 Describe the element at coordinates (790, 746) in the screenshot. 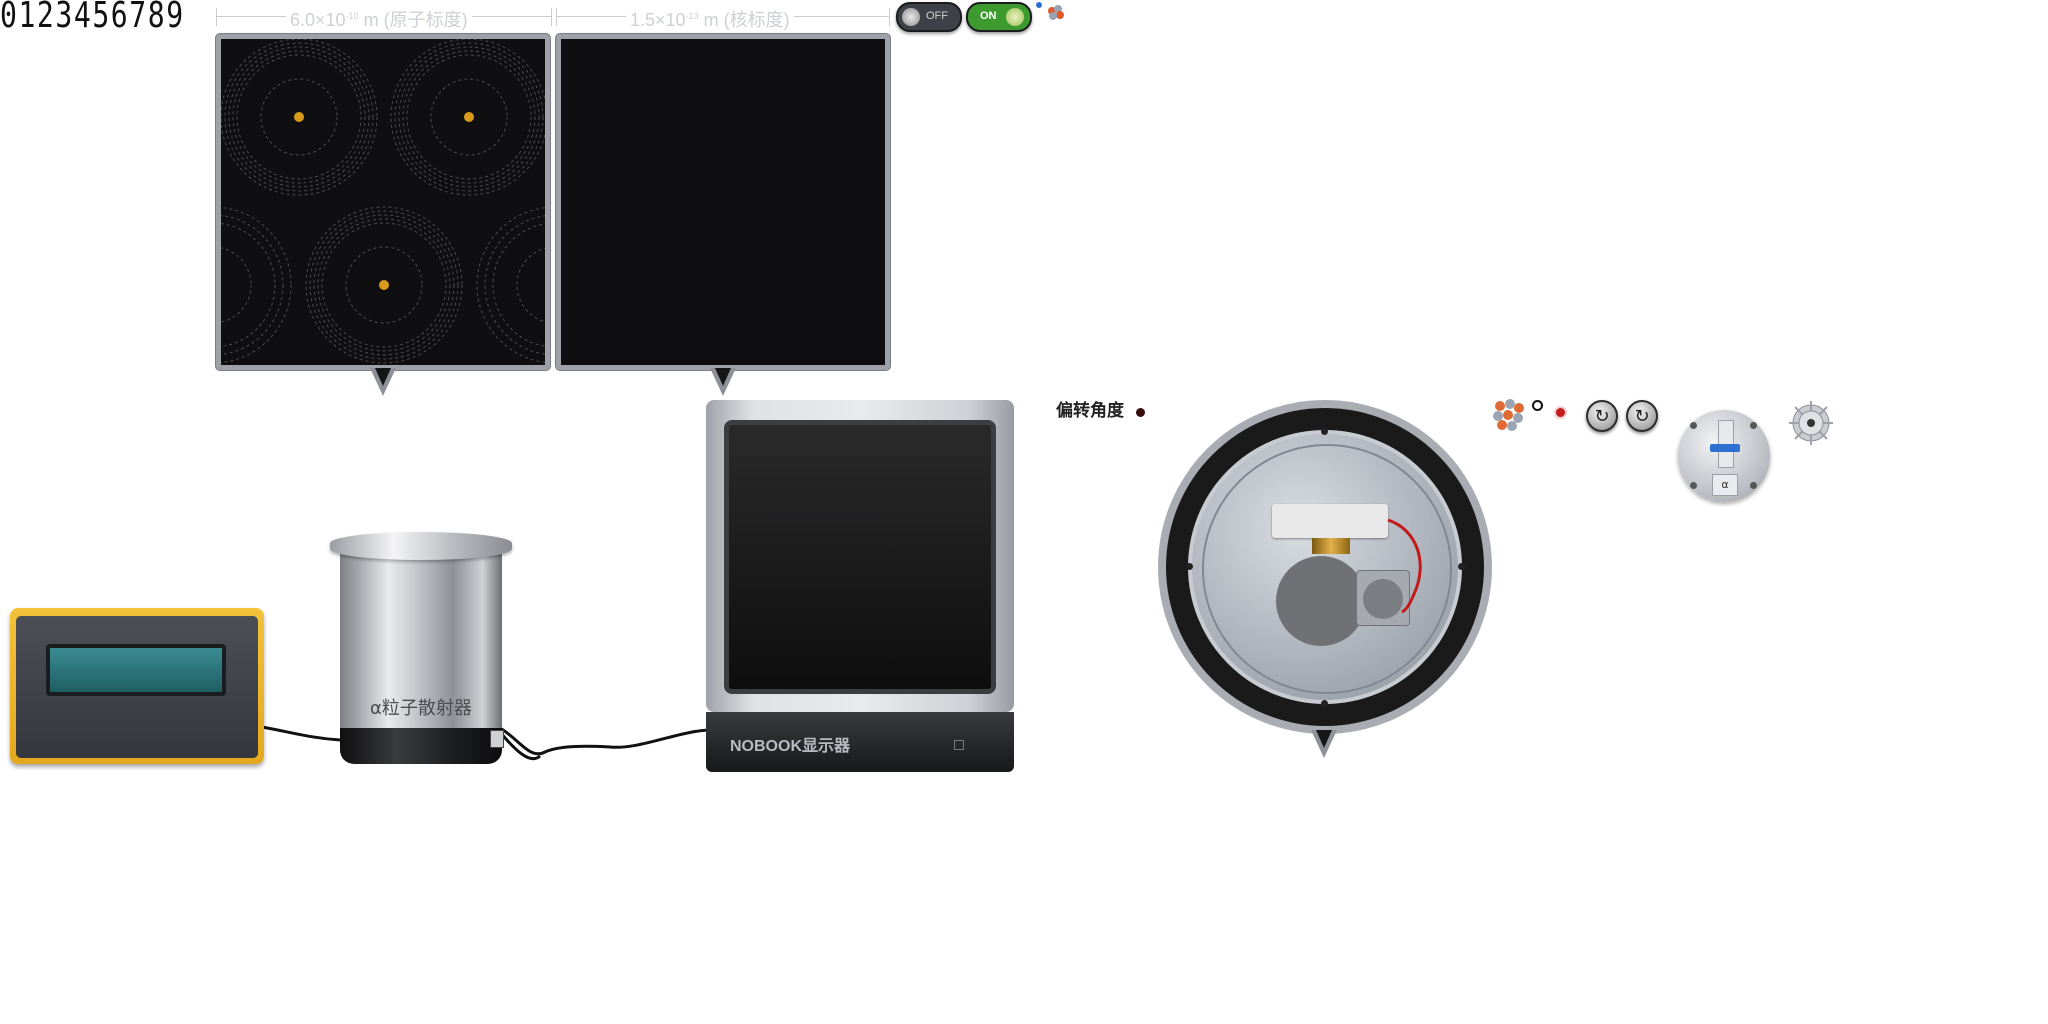

I see `display-brand: NOBOOK显示器` at that location.